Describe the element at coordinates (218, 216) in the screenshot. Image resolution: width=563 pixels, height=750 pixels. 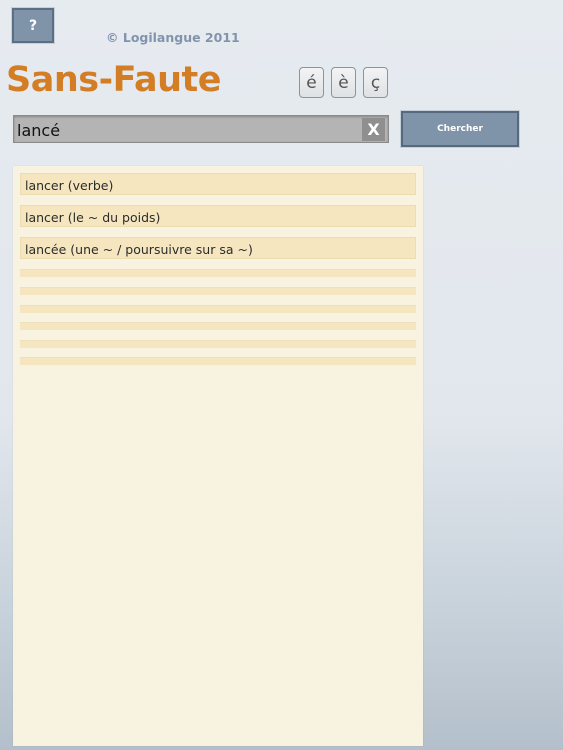
I see `result-item: lancer (le ~ du poids)` at that location.